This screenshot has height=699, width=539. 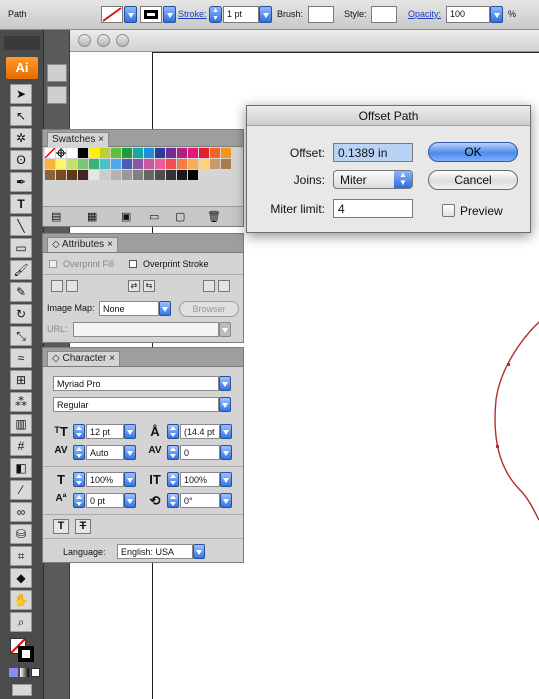 What do you see at coordinates (21, 600) in the screenshot?
I see `hand-tool-icon: ✋` at bounding box center [21, 600].